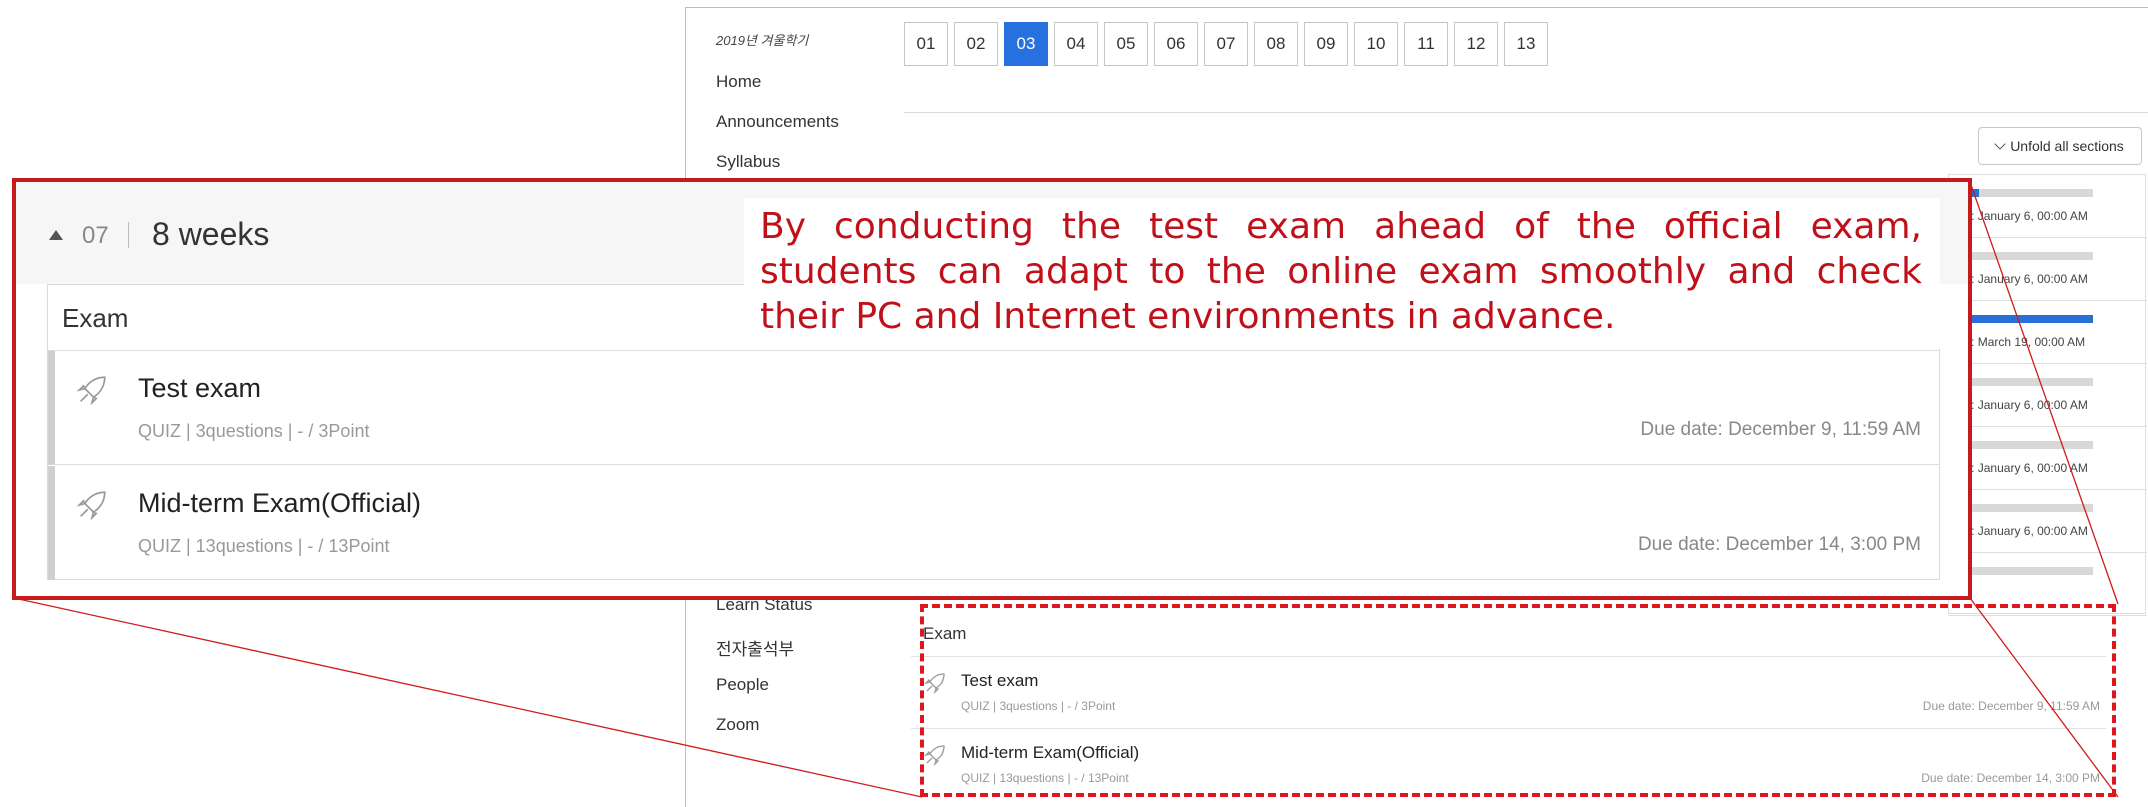 The width and height of the screenshot is (2148, 807). What do you see at coordinates (1780, 429) in the screenshot?
I see `exam-item-due: Due date: December 9, 11:59 AM` at bounding box center [1780, 429].